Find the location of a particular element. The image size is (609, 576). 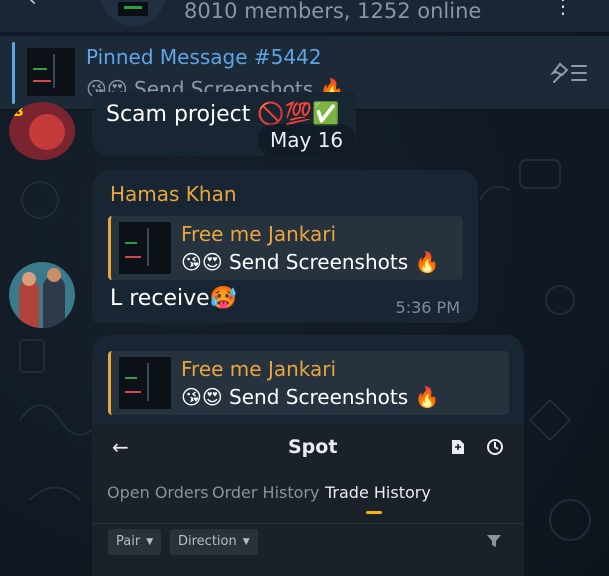

chat-header: ‹ 8010 members, 1252 online ⋮ is located at coordinates (304, 16).